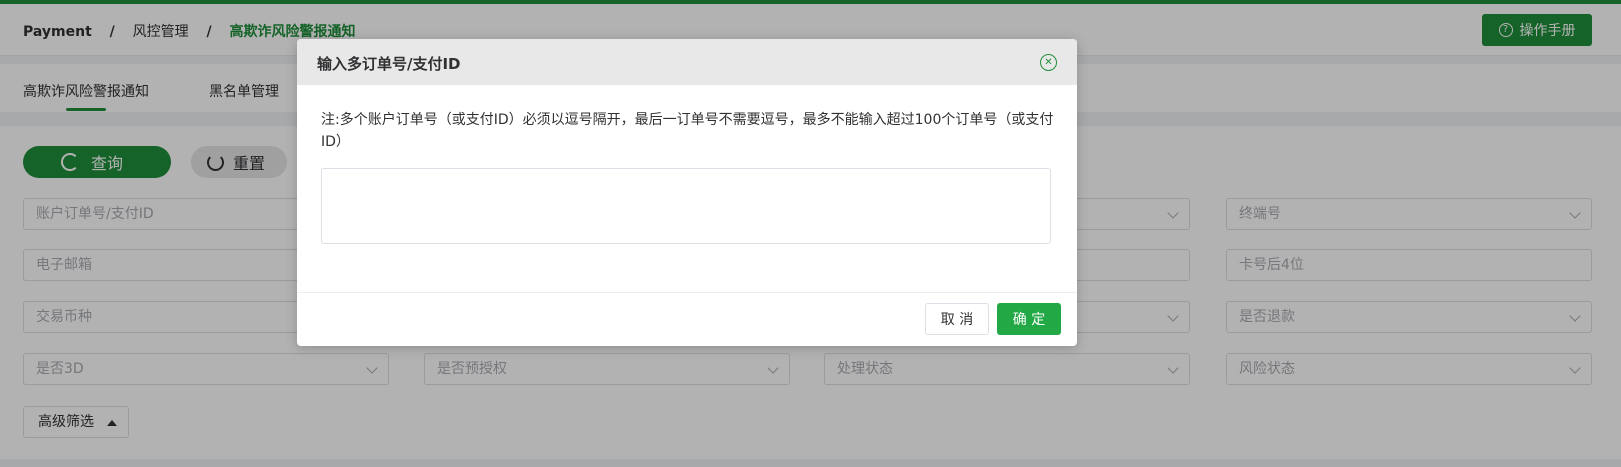  I want to click on order-ids-textarea, so click(686, 206).